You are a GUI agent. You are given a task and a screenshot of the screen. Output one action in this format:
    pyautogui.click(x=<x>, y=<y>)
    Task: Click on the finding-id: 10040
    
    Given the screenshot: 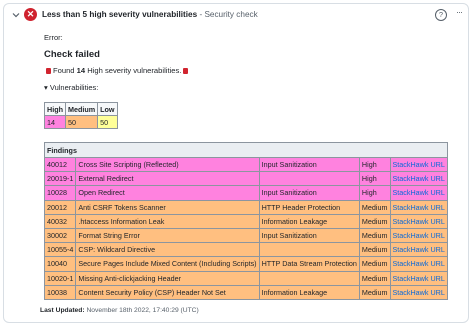 What is the action you would take?
    pyautogui.click(x=60, y=264)
    